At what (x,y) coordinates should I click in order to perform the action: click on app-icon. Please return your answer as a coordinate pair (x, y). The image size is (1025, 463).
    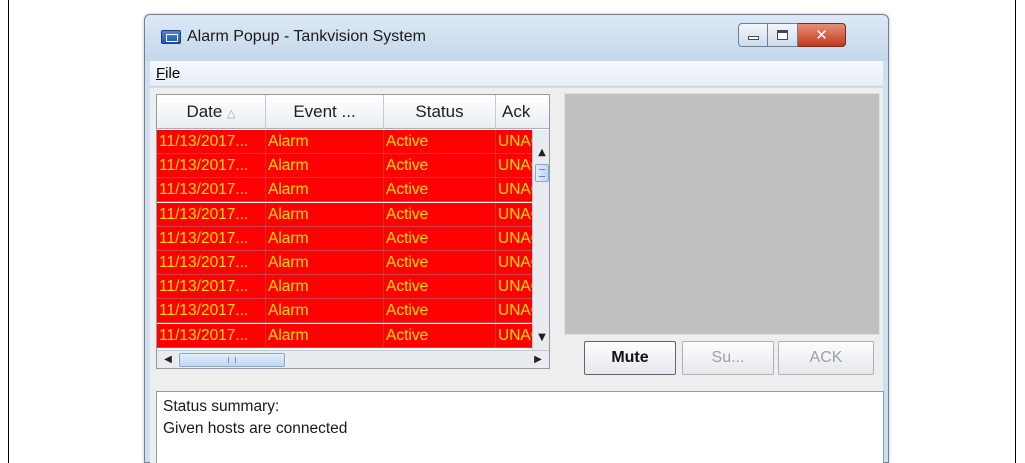
    Looking at the image, I should click on (171, 37).